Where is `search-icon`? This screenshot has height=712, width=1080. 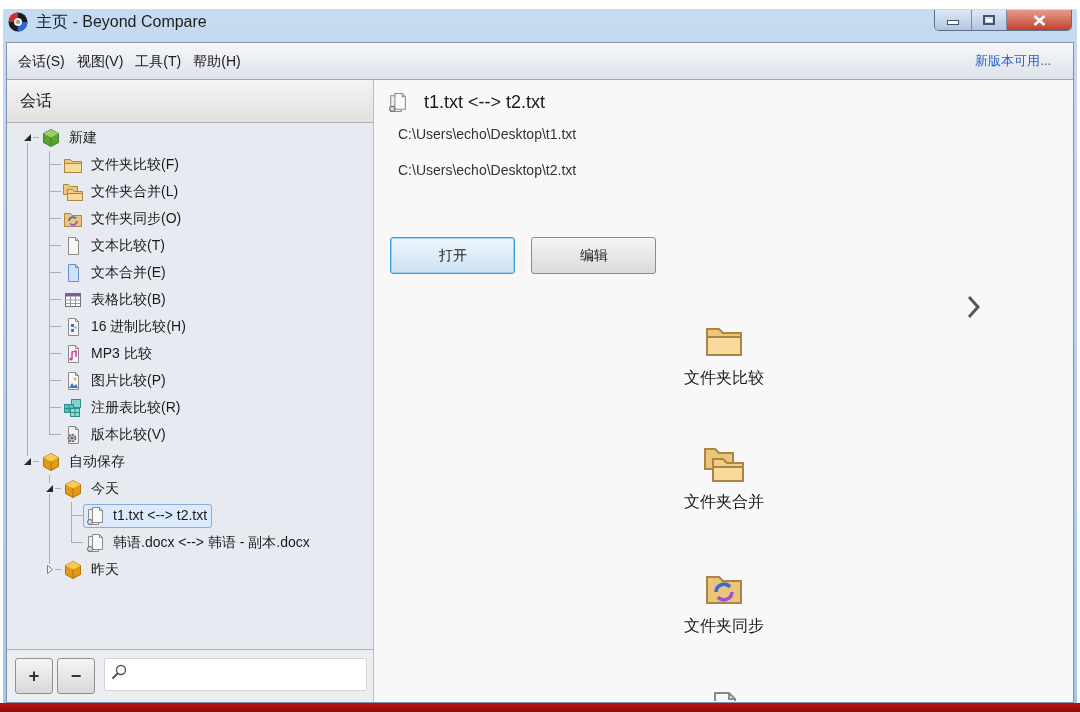 search-icon is located at coordinates (119, 671).